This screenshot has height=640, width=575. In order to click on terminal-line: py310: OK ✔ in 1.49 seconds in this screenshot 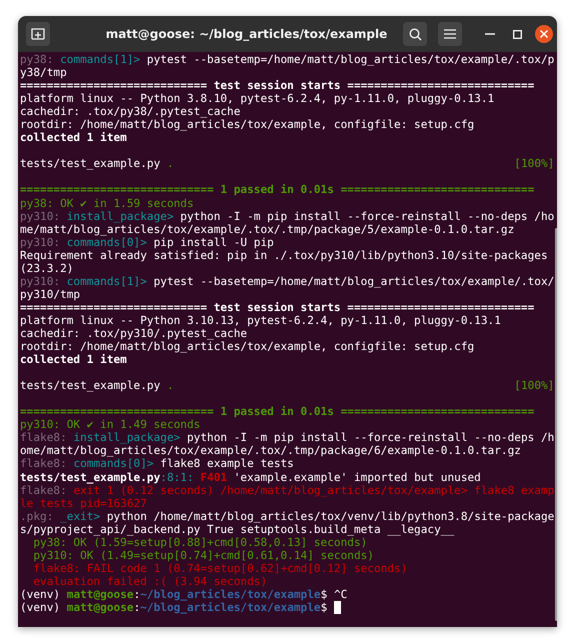, I will do `click(110, 425)`.